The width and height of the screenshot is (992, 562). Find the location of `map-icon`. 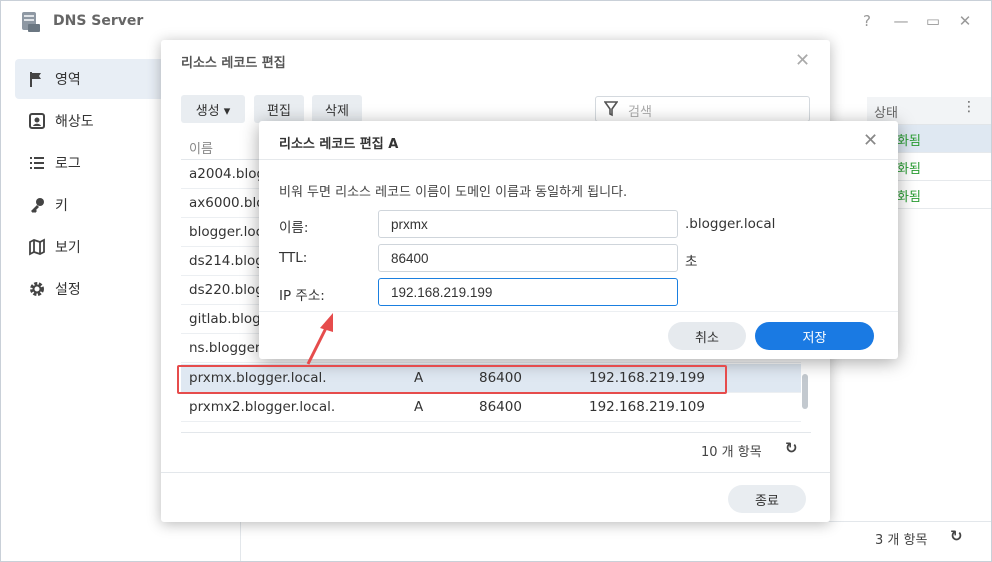

map-icon is located at coordinates (37, 247).